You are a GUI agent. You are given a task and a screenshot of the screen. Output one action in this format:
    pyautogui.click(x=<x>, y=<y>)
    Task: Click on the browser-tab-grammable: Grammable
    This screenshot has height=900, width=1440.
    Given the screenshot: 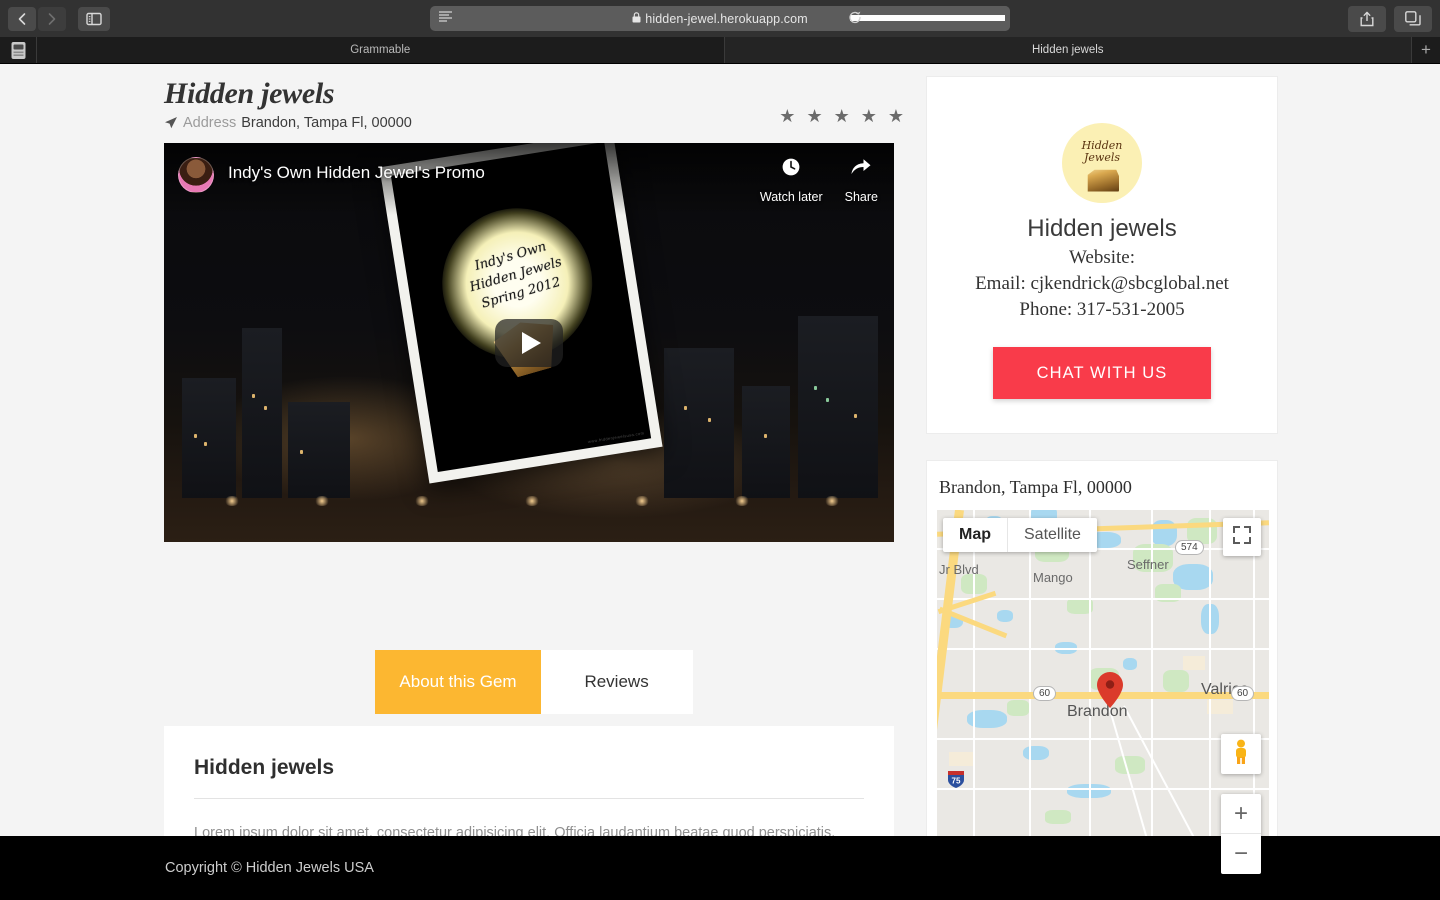 What is the action you would take?
    pyautogui.click(x=381, y=50)
    